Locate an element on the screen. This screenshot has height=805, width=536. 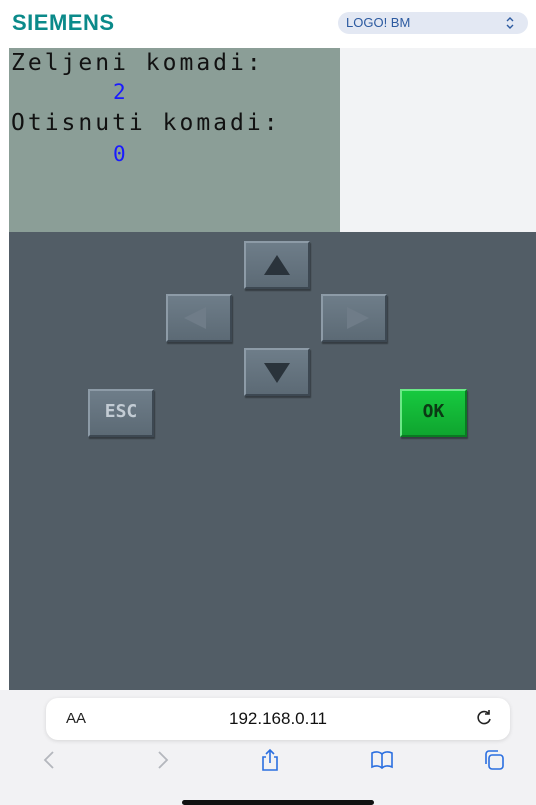
bookmarks-icon is located at coordinates (382, 760).